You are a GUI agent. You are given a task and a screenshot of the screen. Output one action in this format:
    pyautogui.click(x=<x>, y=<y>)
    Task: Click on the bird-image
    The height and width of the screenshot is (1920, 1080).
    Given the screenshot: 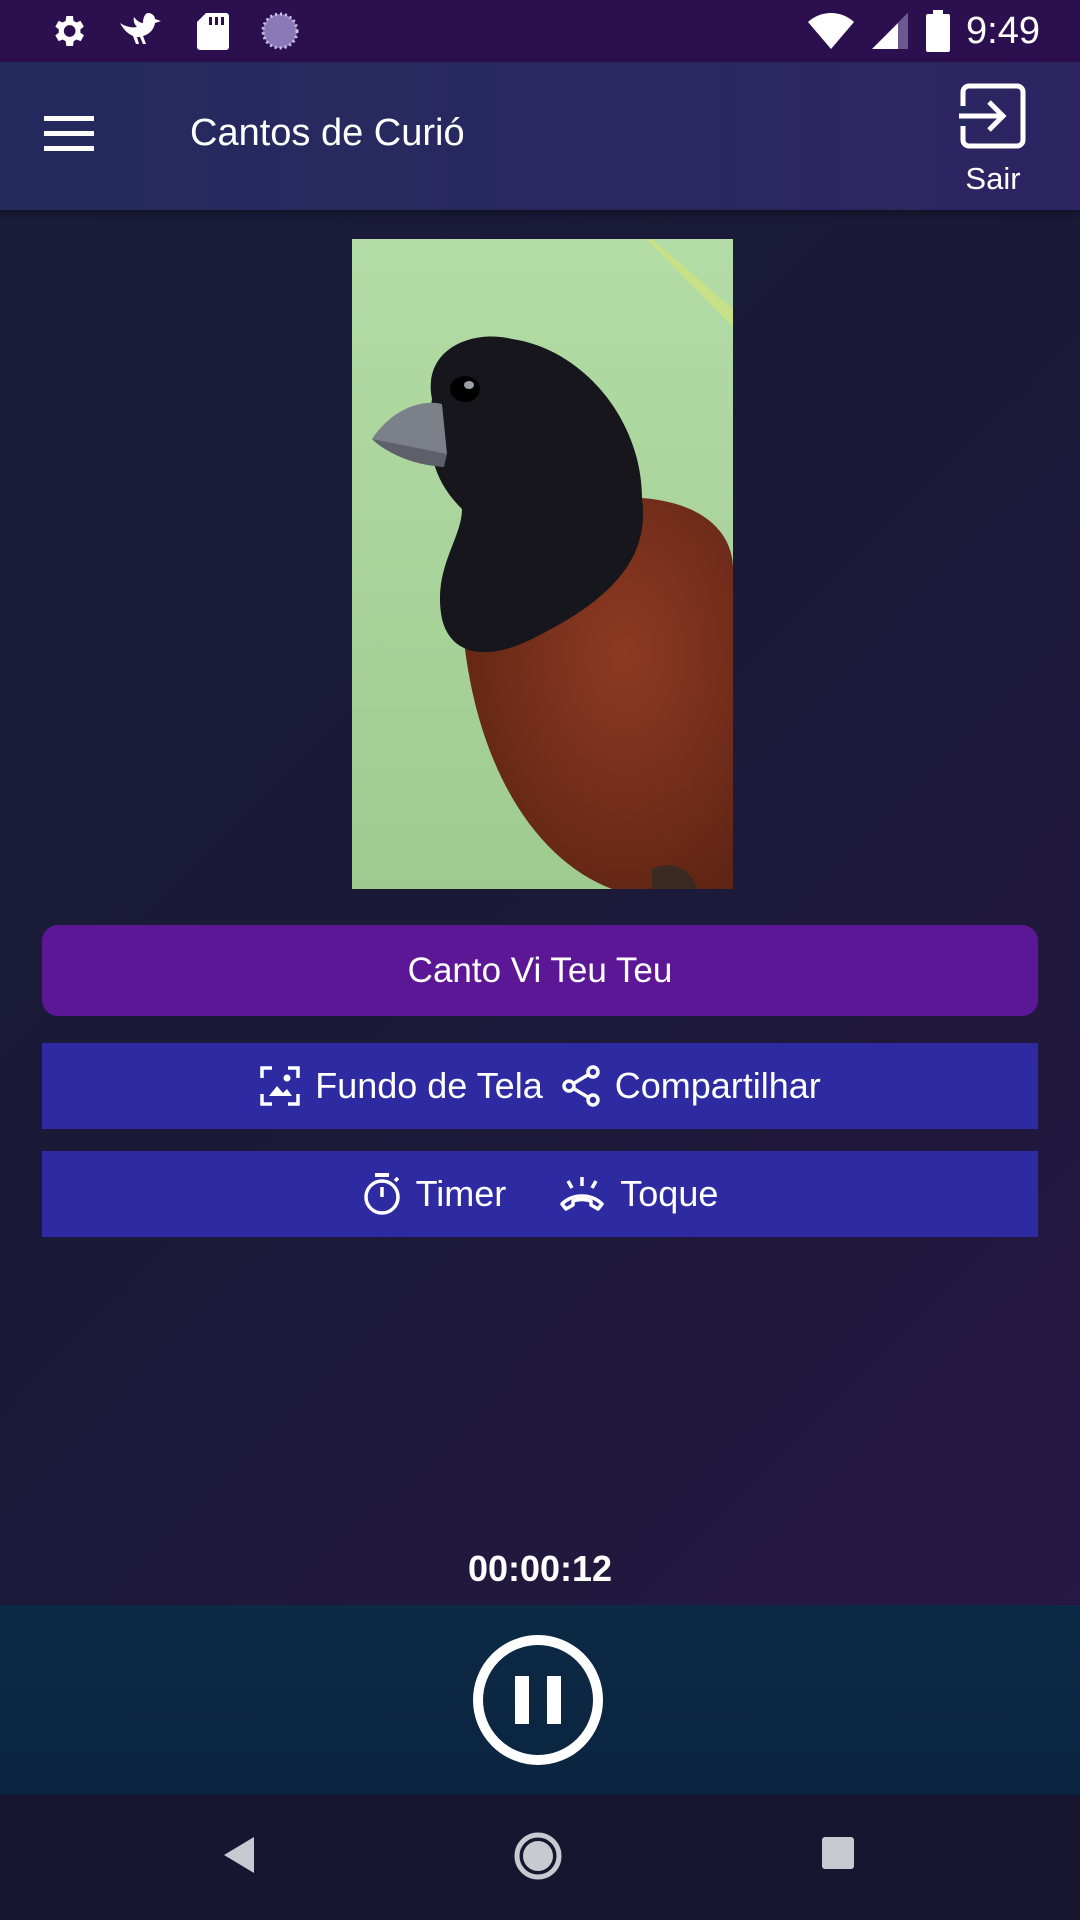 What is the action you would take?
    pyautogui.click(x=542, y=564)
    